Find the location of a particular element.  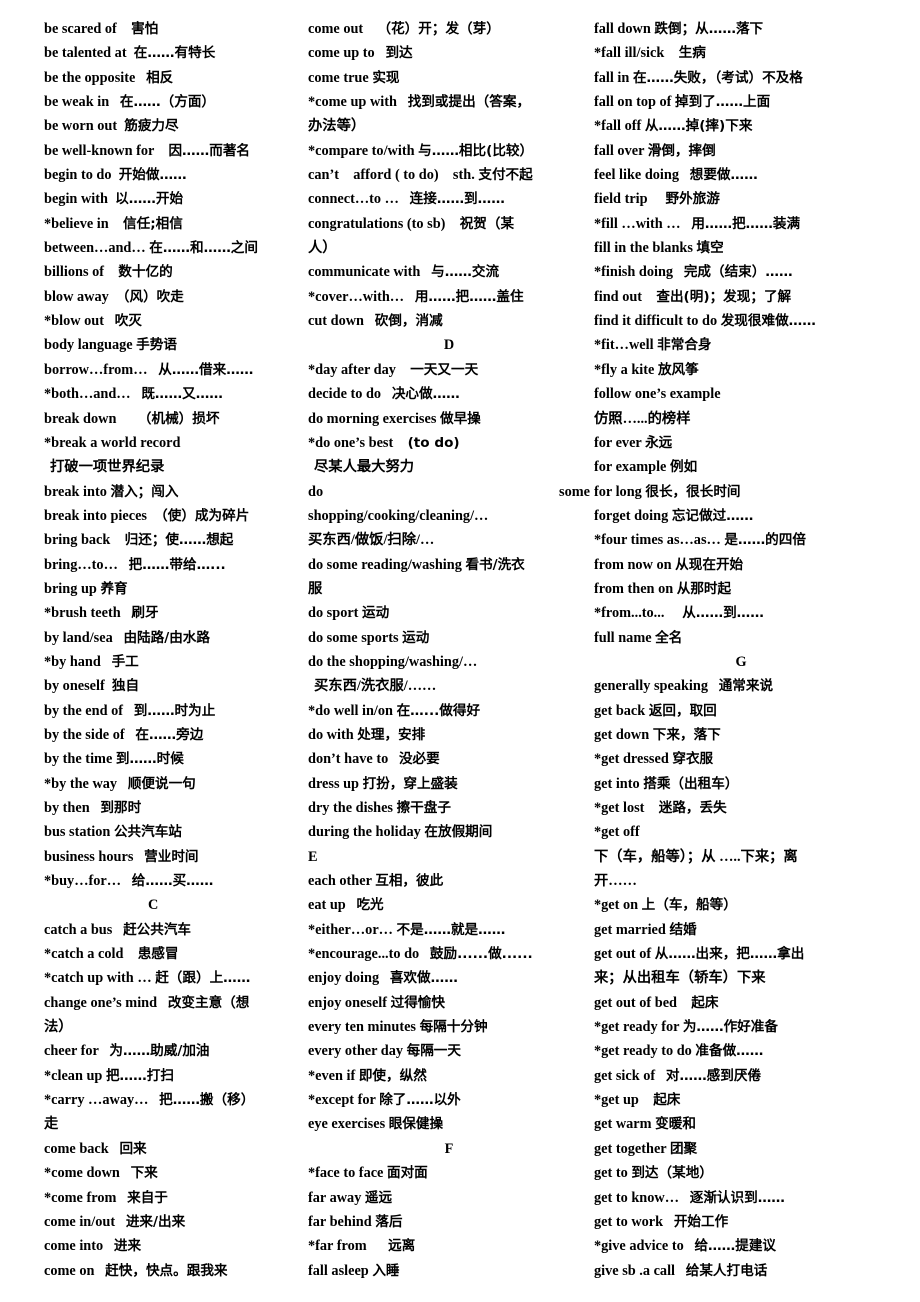

entry-translation: 处理，安排 is located at coordinates (391, 734).